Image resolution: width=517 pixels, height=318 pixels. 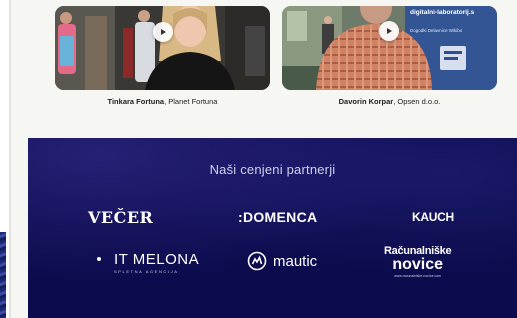 What do you see at coordinates (417, 101) in the screenshot?
I see `testimonial-company: , Opsen d.o.o.` at bounding box center [417, 101].